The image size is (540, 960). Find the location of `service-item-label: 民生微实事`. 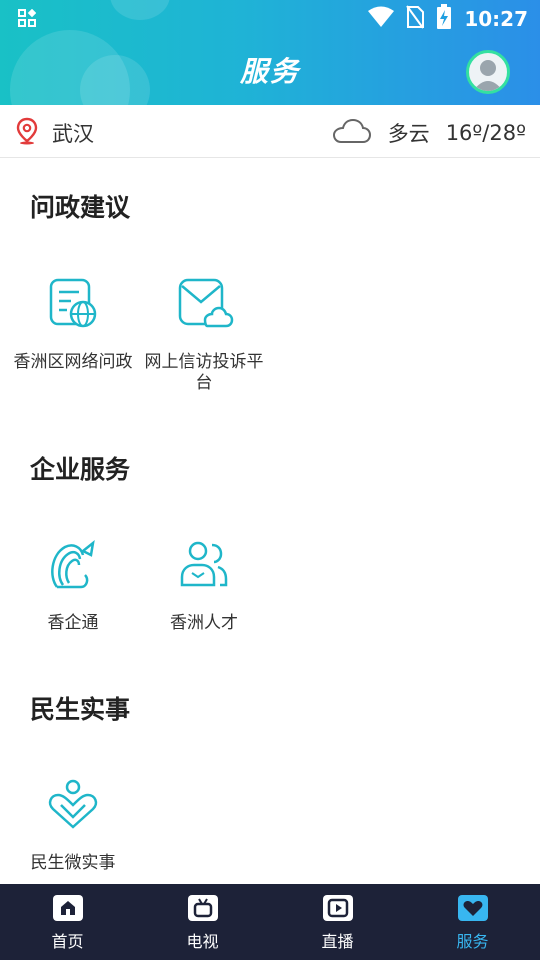

service-item-label: 民生微实事 is located at coordinates (73, 863).